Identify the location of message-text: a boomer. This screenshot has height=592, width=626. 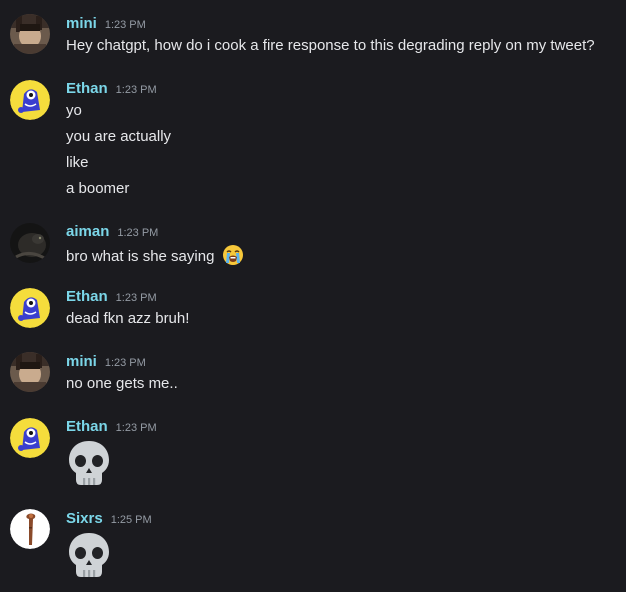
(98, 188).